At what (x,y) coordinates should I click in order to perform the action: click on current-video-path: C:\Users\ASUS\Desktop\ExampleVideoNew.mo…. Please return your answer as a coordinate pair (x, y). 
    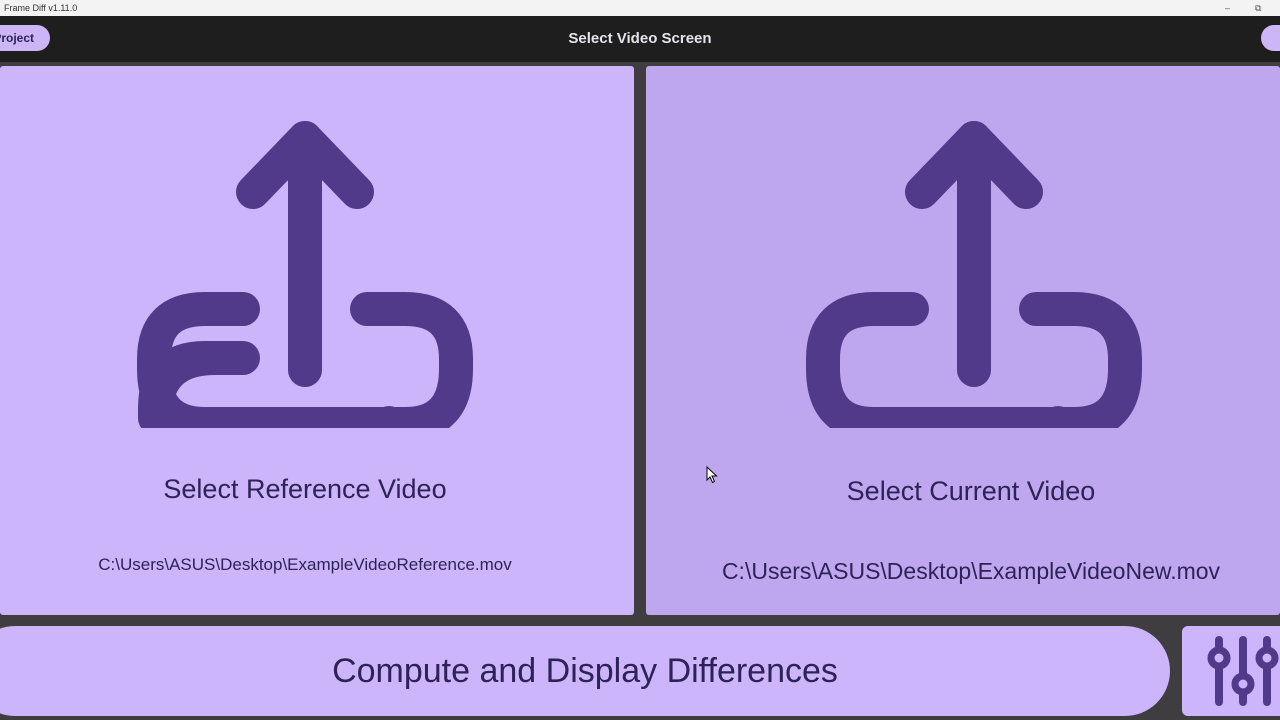
    Looking at the image, I should click on (971, 571).